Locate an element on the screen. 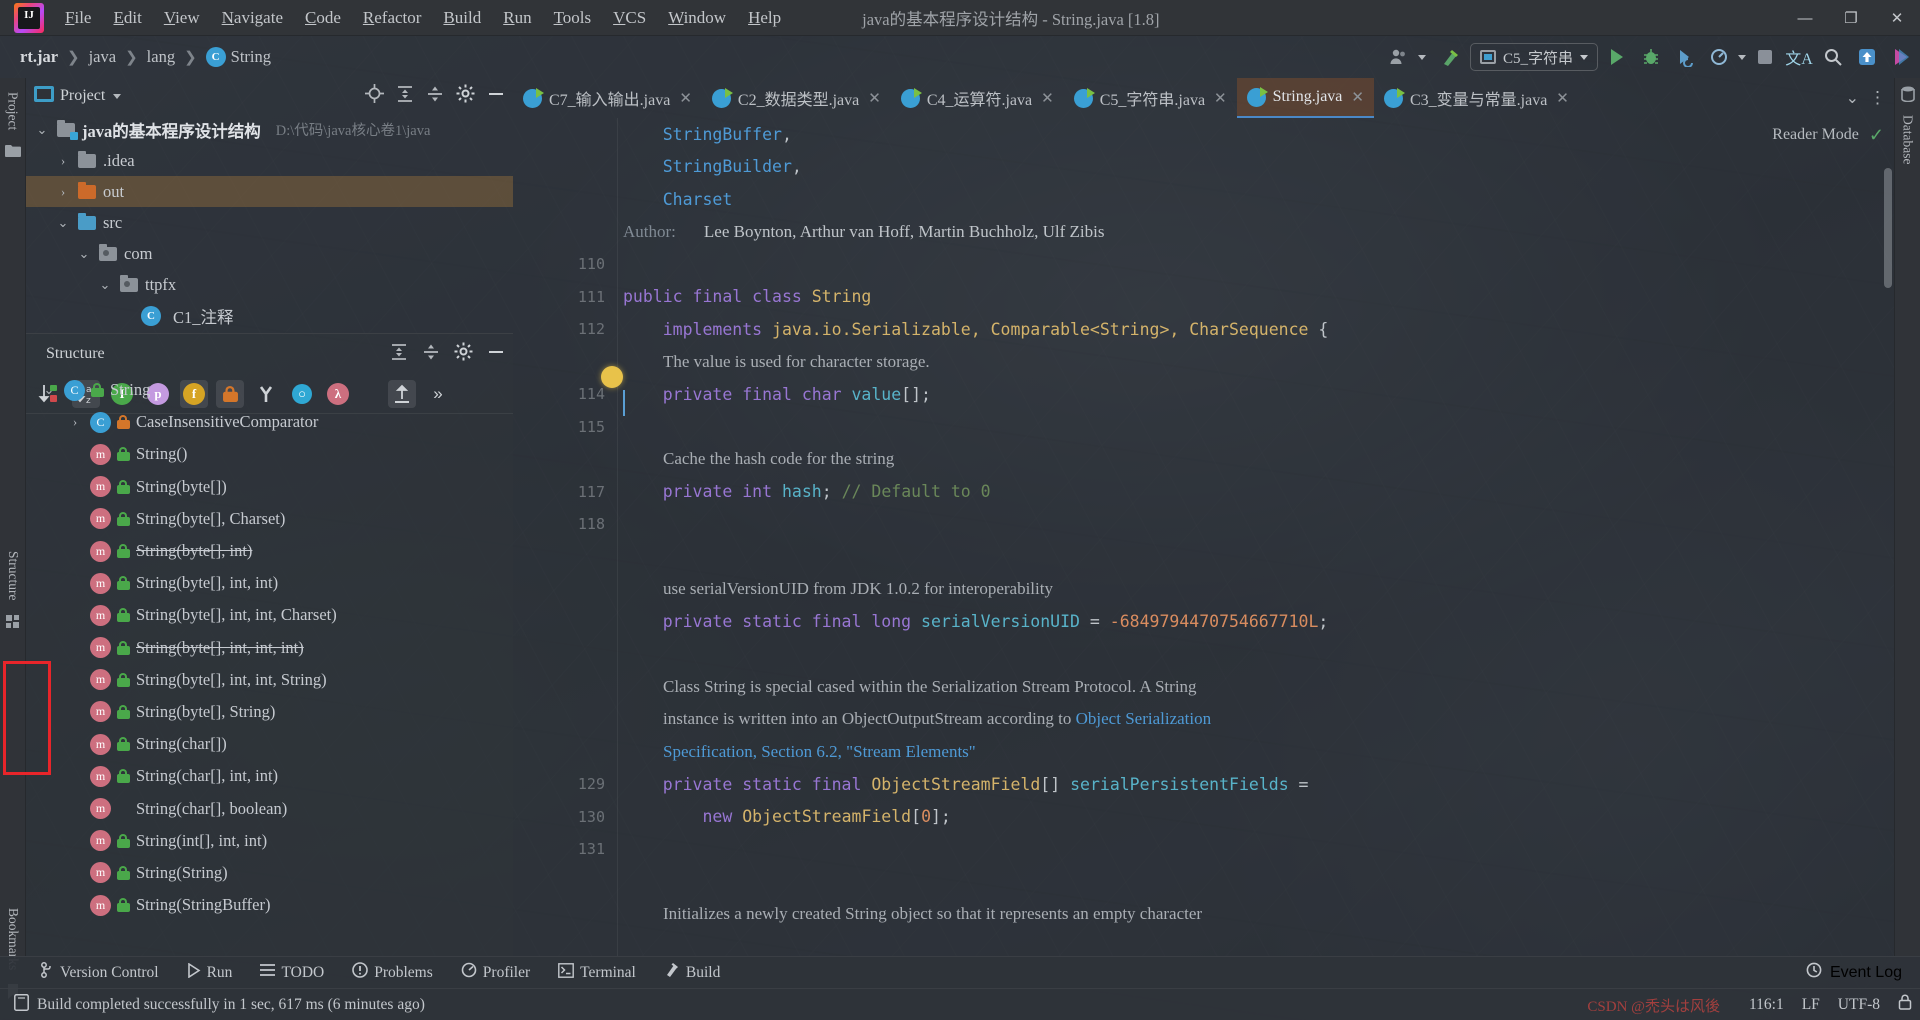 Image resolution: width=1920 pixels, height=1020 pixels. editor-tab: String.java ✕ is located at coordinates (1305, 98).